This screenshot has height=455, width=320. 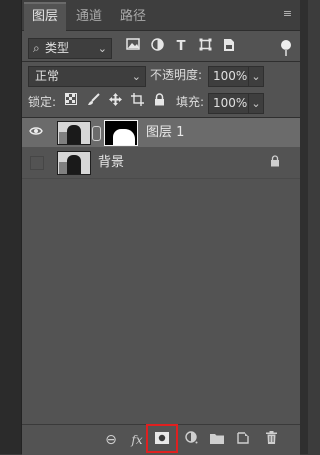 I want to click on filter-toggle-stem, so click(x=286, y=52).